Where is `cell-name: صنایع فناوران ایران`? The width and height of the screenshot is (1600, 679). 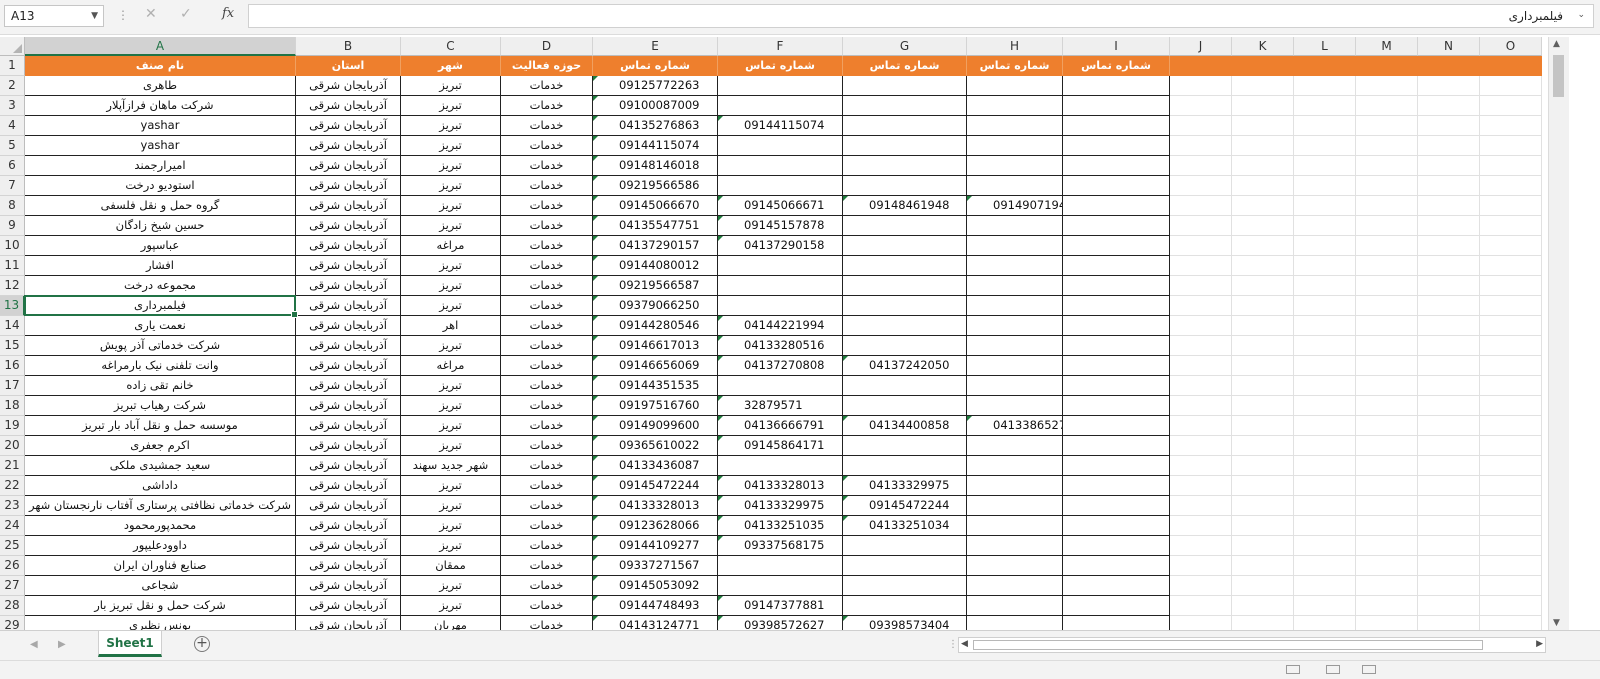
cell-name: صنایع فناوران ایران is located at coordinates (160, 566).